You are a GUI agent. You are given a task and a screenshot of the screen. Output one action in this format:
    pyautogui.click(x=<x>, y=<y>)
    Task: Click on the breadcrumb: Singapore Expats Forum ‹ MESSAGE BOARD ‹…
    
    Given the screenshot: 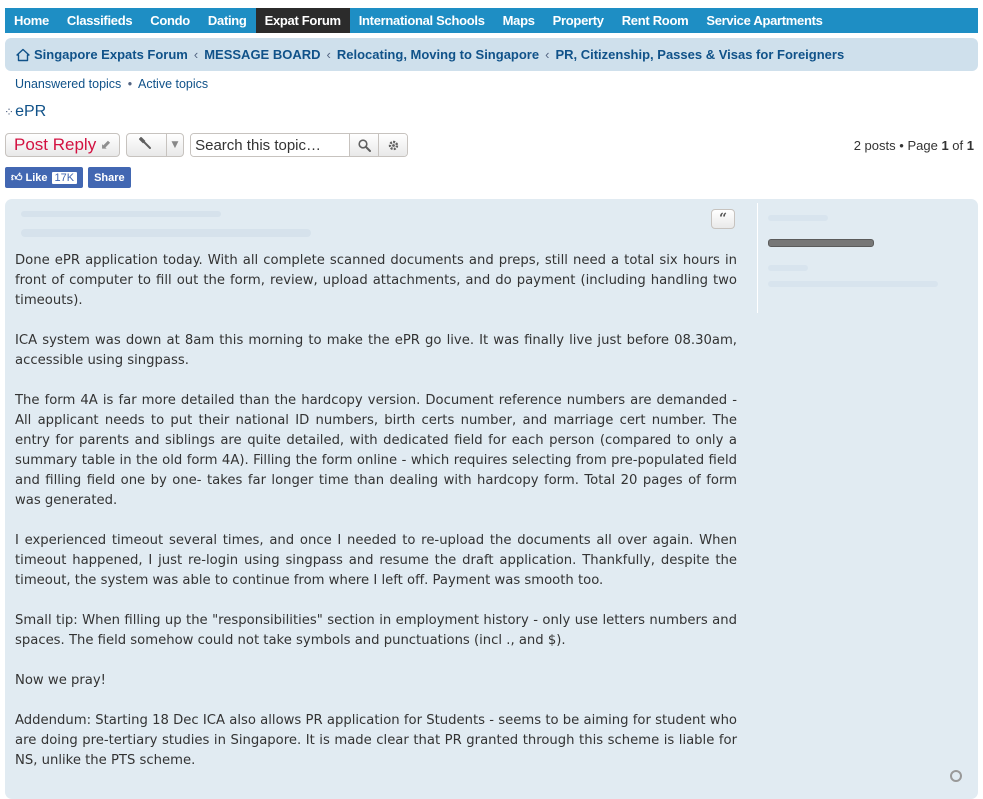 What is the action you would take?
    pyautogui.click(x=491, y=54)
    